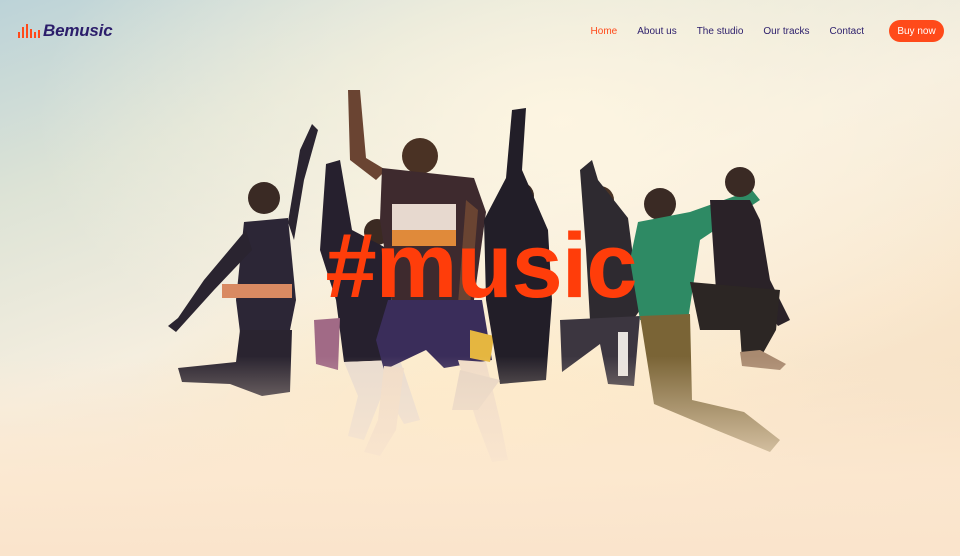  I want to click on nav-link-about-us: About us, so click(656, 31).